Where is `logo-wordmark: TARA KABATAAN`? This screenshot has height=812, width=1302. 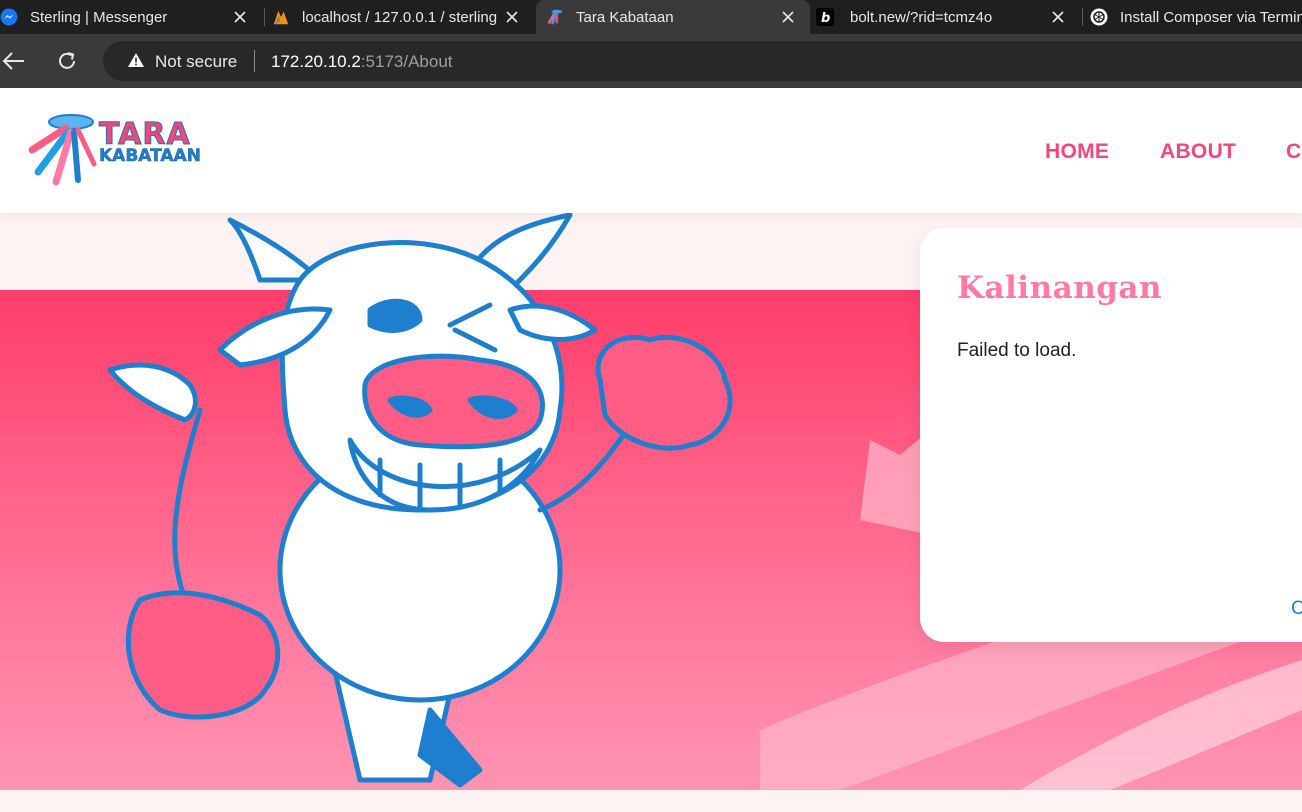 logo-wordmark: TARA KABATAAN is located at coordinates (150, 142).